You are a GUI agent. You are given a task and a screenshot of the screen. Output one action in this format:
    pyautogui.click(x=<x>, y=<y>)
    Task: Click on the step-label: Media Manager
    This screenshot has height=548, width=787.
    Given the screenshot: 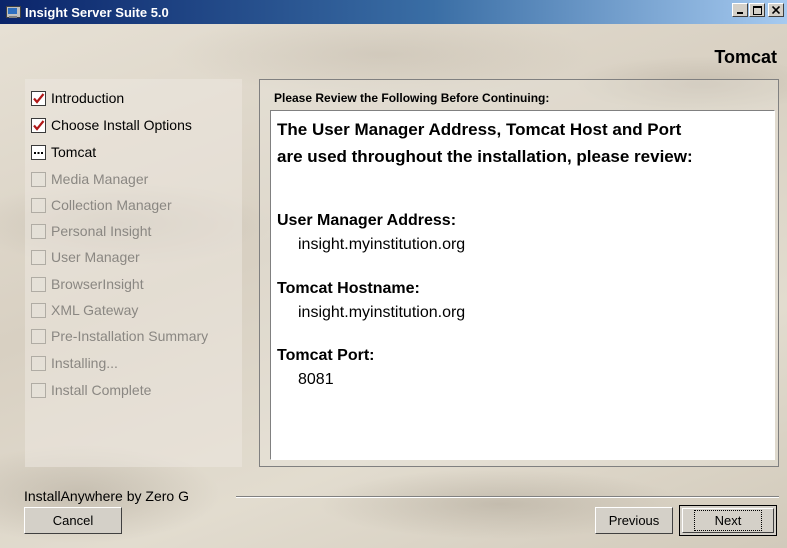 What is the action you would take?
    pyautogui.click(x=100, y=179)
    